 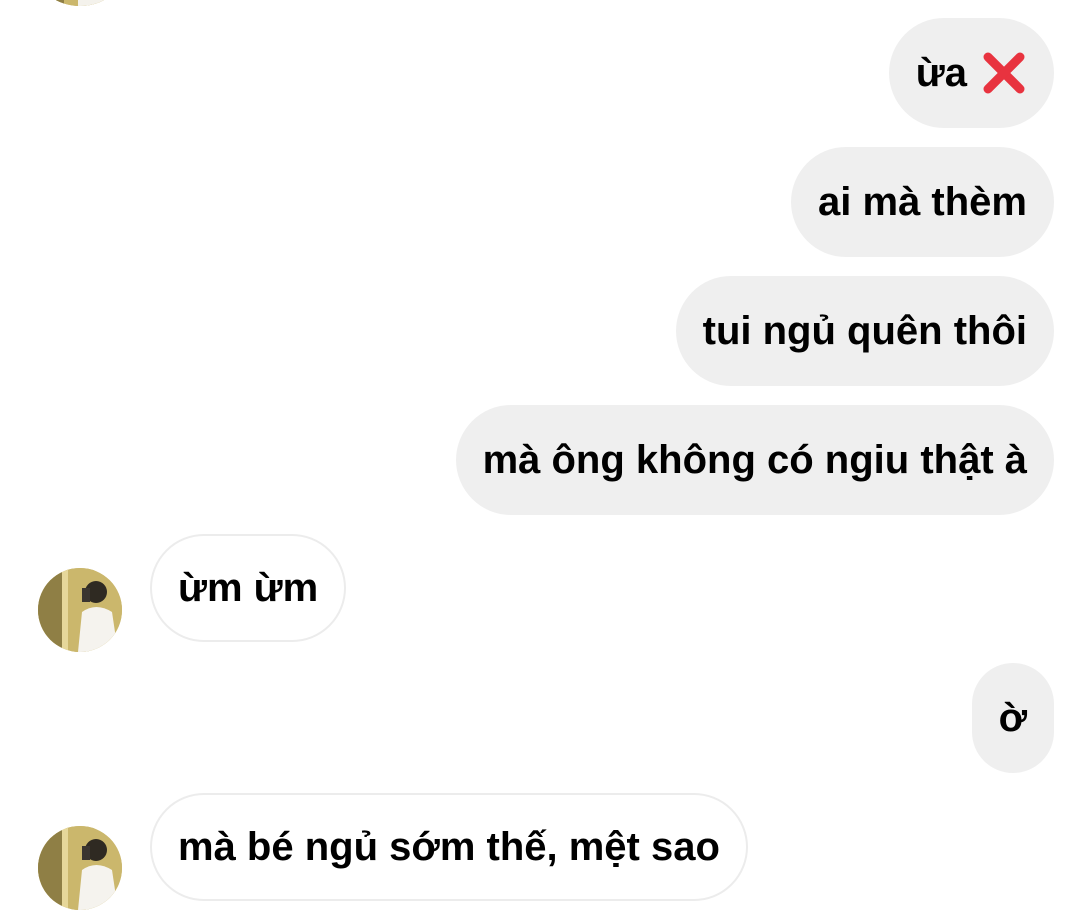 I want to click on message-bubble-incoming: ừm ừm, so click(x=248, y=588).